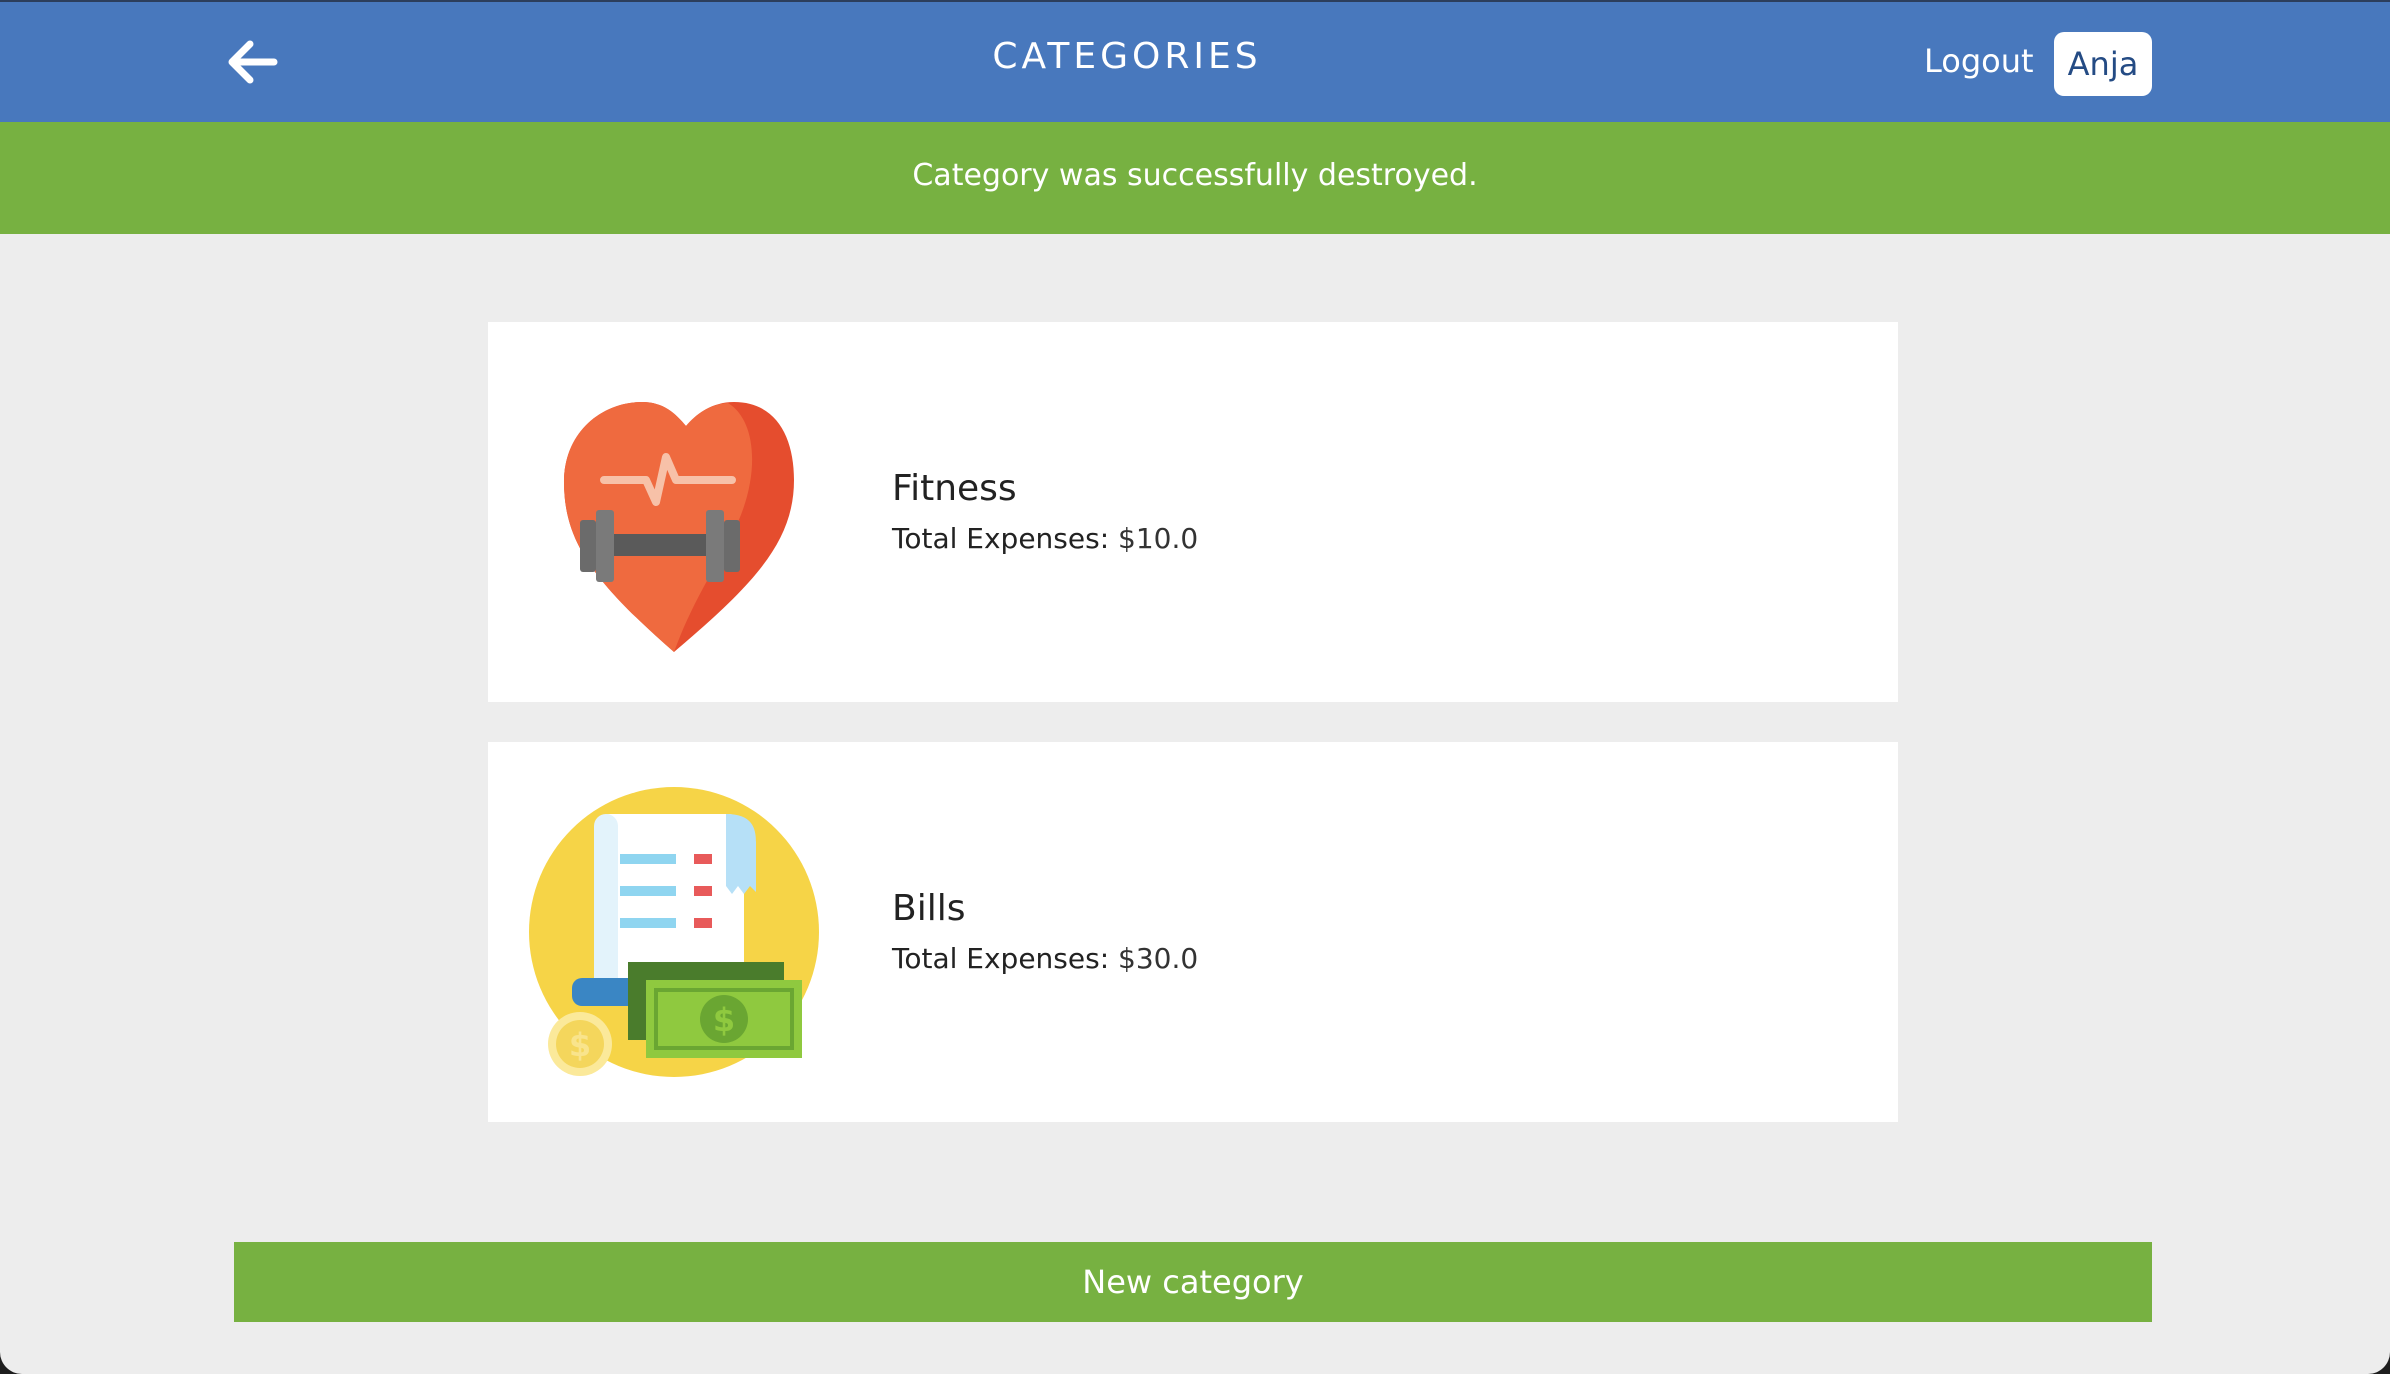  I want to click on new-category-button: New category, so click(1193, 1282).